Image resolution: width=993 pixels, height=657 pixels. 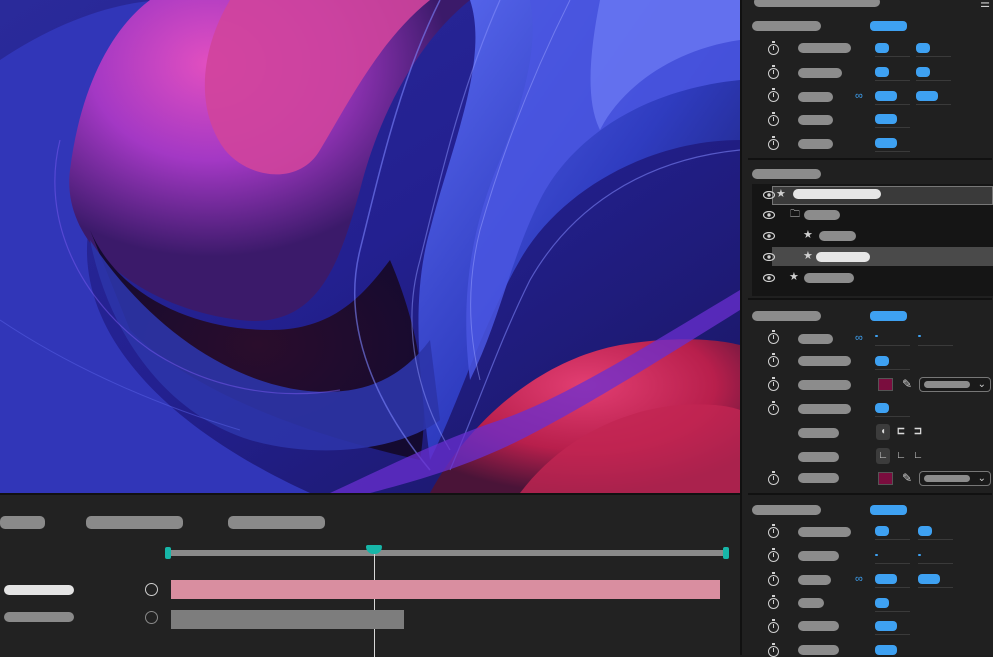 What do you see at coordinates (888, 510) in the screenshot?
I see `section-4-value` at bounding box center [888, 510].